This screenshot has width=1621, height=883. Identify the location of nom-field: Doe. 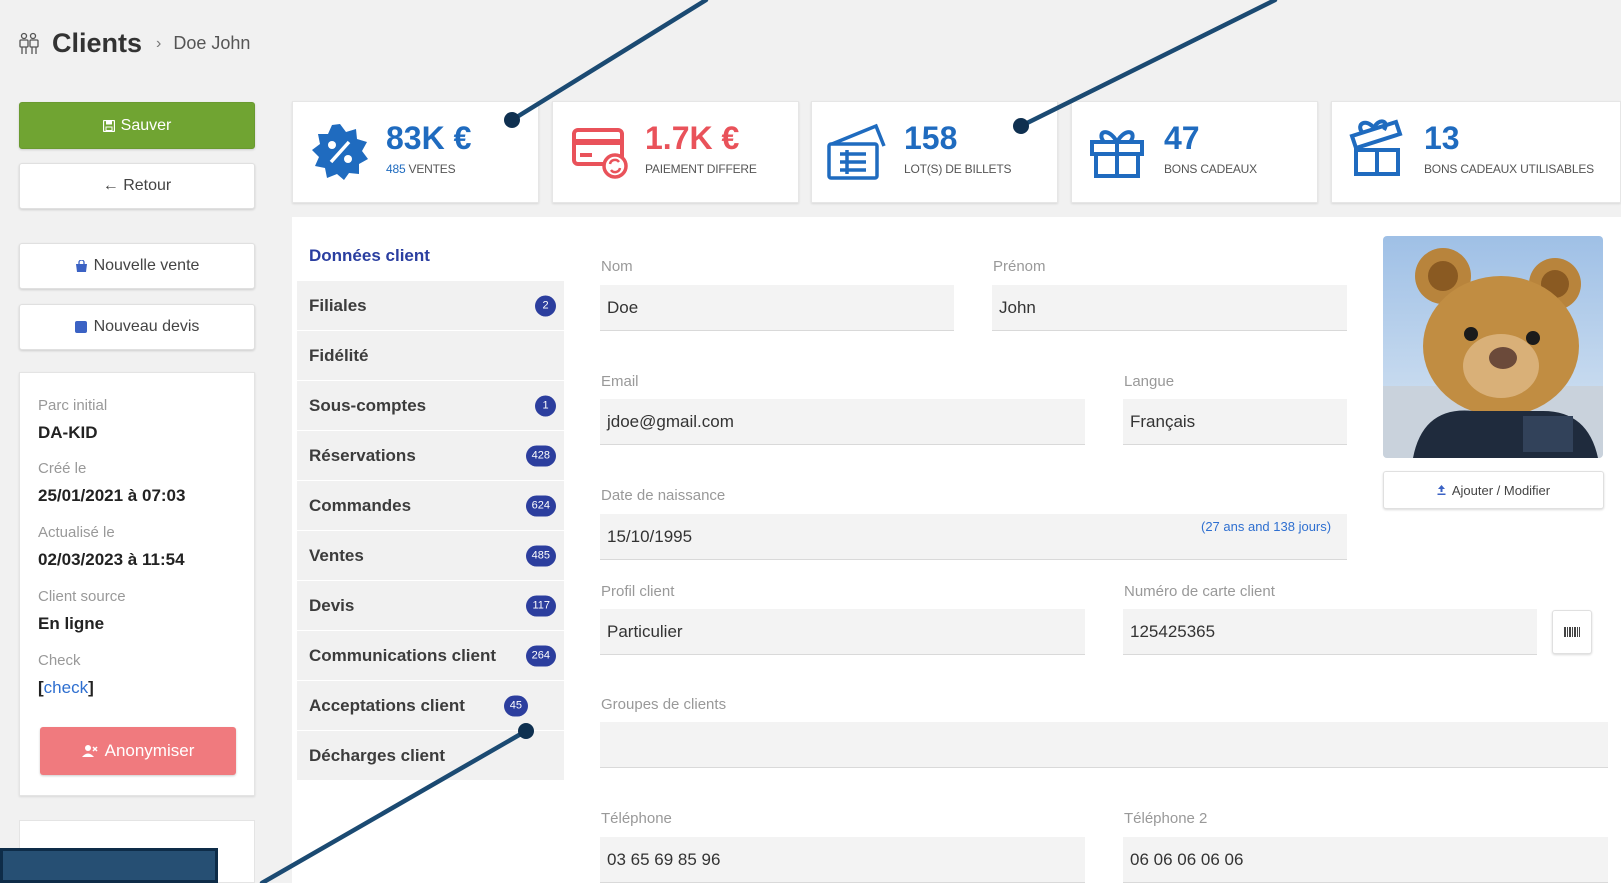
(777, 308).